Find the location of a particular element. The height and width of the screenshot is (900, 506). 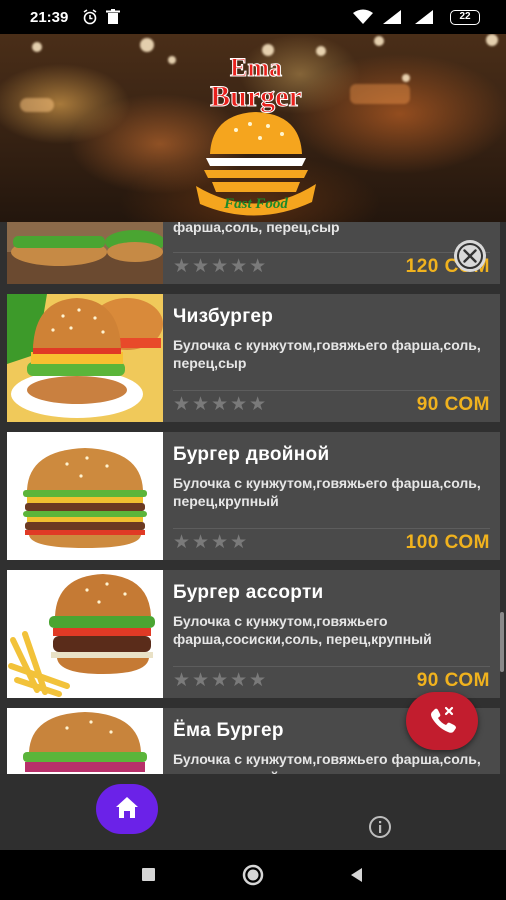

phone-icon is located at coordinates (443, 719).